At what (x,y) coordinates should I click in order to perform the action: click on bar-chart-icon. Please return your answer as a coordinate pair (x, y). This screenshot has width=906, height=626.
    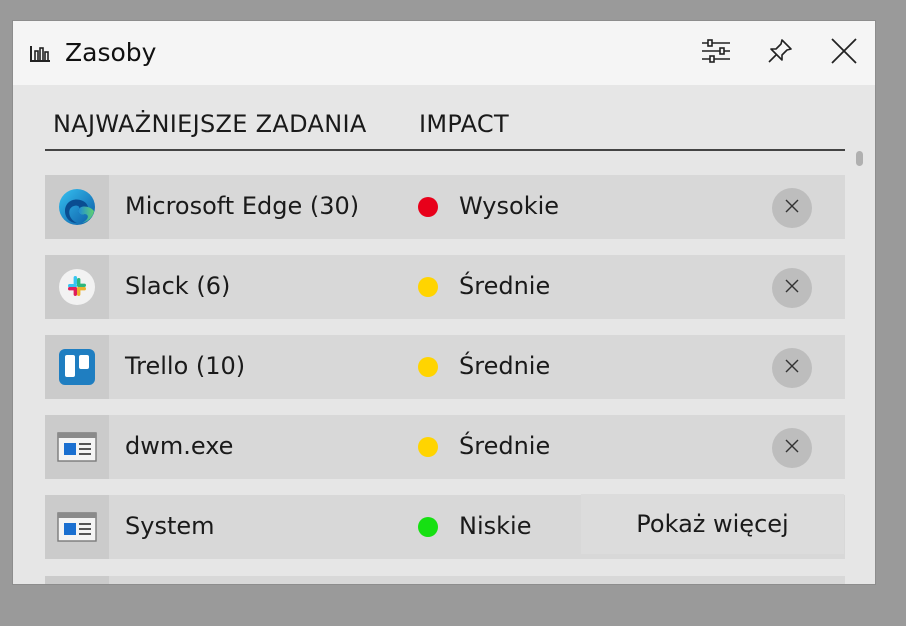
    Looking at the image, I should click on (40, 53).